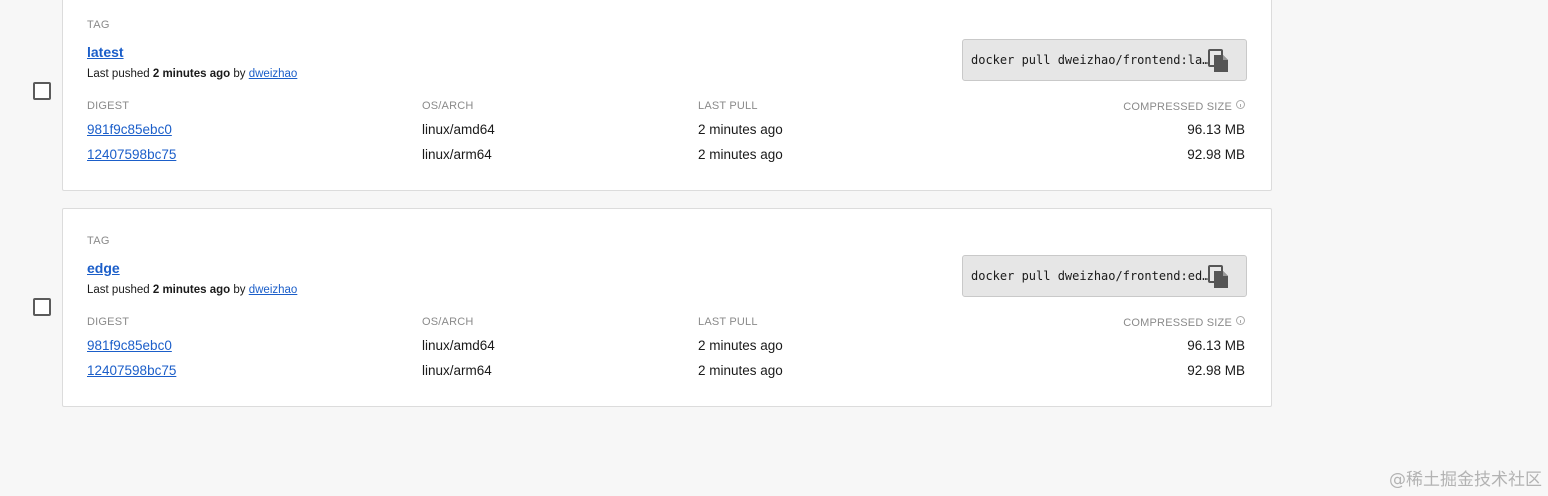 The height and width of the screenshot is (496, 1548). I want to click on pull-command-text: docker pull dweizhao/frontend:latest, so click(1091, 60).